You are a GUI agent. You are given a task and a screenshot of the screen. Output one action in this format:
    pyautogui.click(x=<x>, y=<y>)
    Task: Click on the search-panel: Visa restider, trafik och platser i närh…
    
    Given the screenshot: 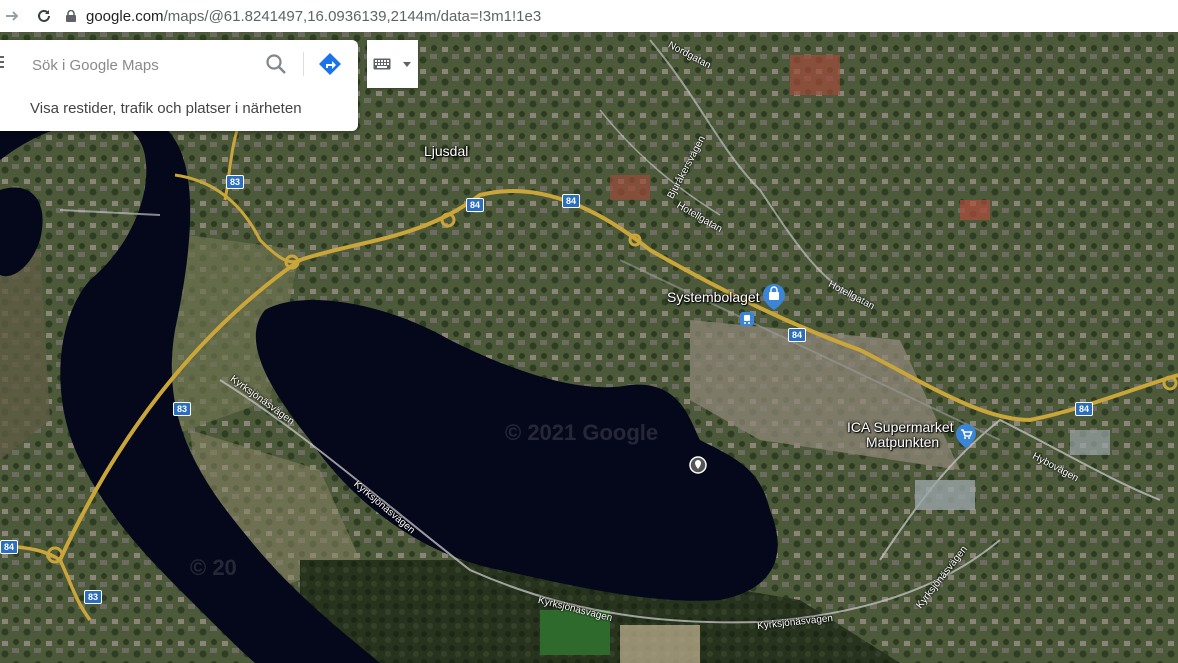 What is the action you would take?
    pyautogui.click(x=179, y=85)
    